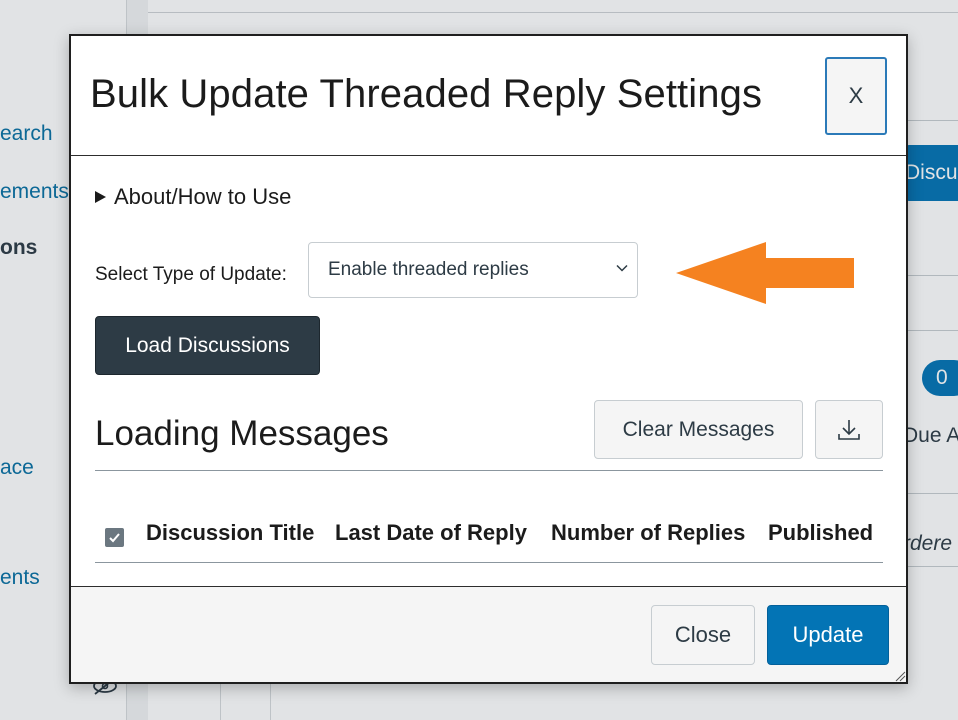 This screenshot has height=720, width=958. I want to click on modal-title: Bulk Update Threaded Reply Settings, so click(426, 94).